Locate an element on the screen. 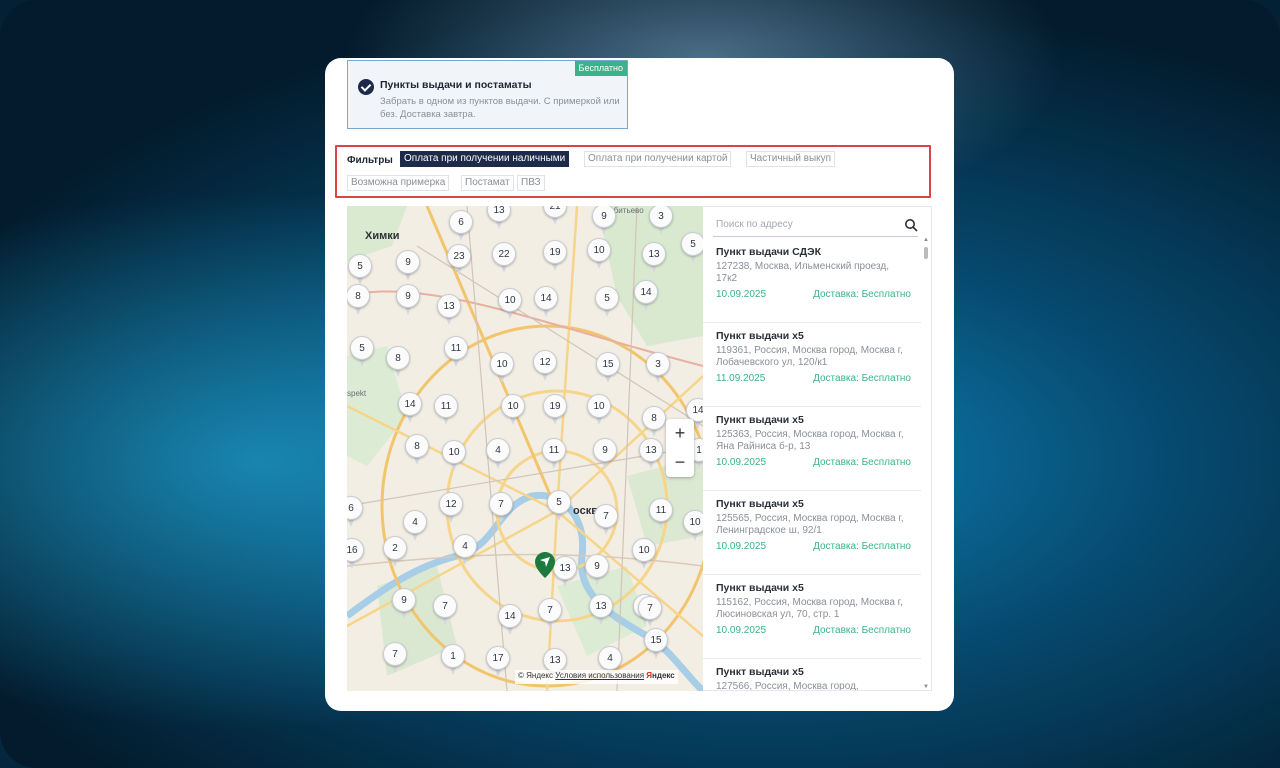 This screenshot has height=768, width=1280. zoom-in-button: + is located at coordinates (680, 433).